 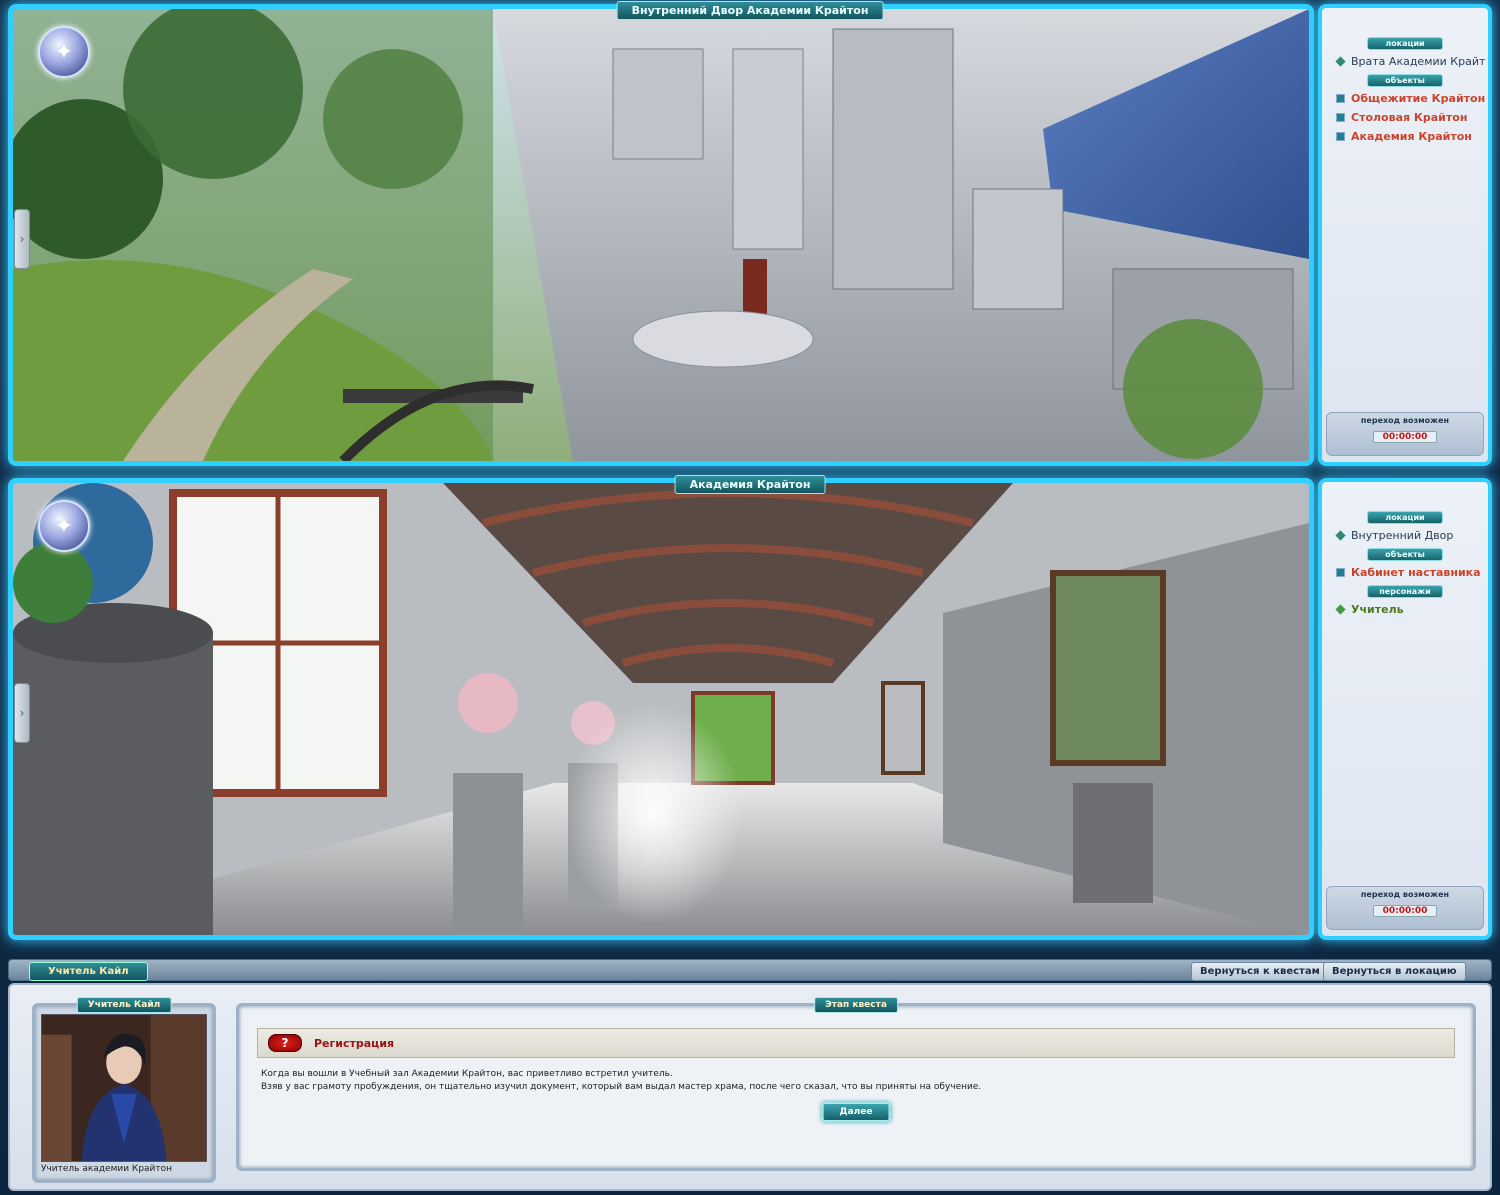 I want to click on quest-title: Регистрация, so click(x=354, y=1043).